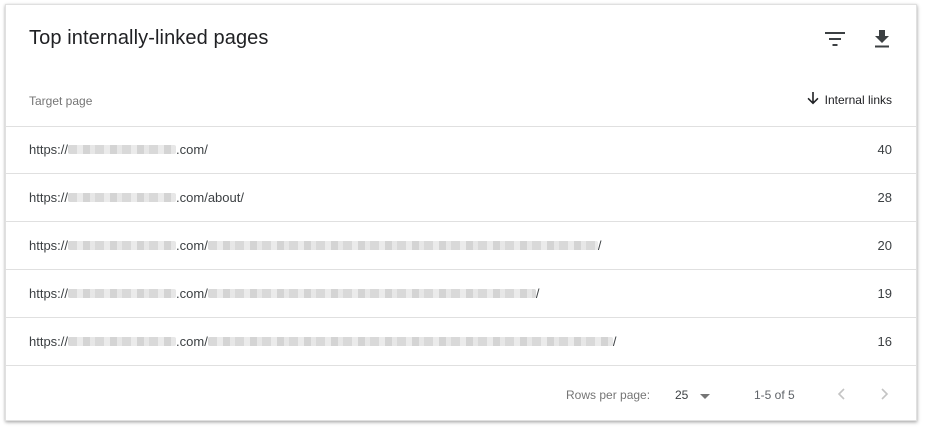  What do you see at coordinates (461, 101) in the screenshot?
I see `table-header: Target page Internal links` at bounding box center [461, 101].